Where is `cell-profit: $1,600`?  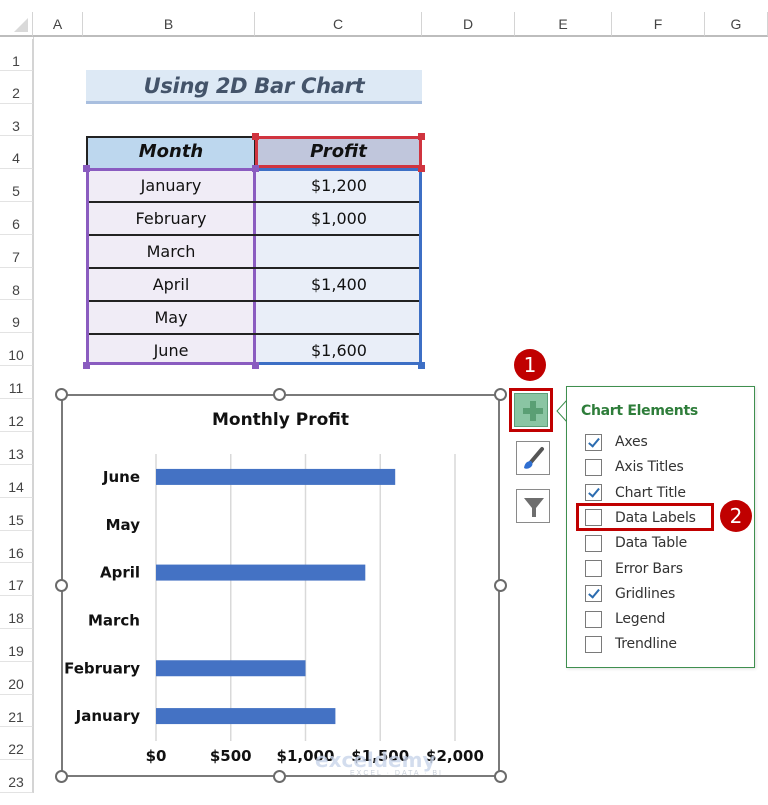
cell-profit: $1,600 is located at coordinates (339, 350).